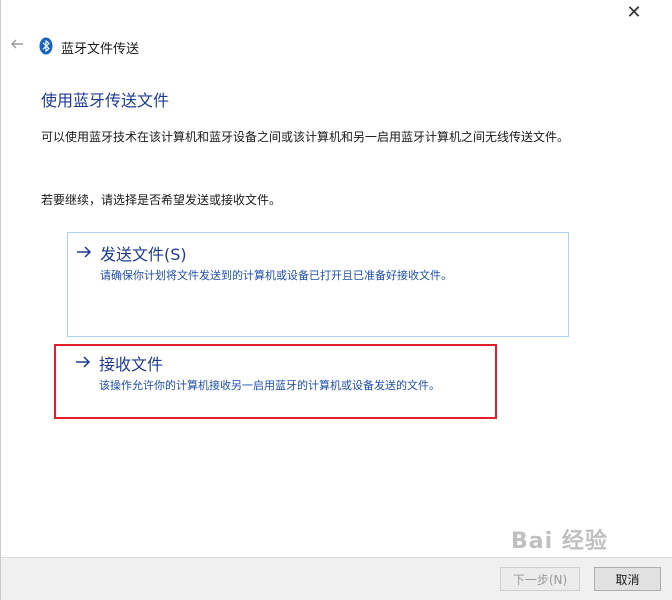  I want to click on back-button, so click(19, 46).